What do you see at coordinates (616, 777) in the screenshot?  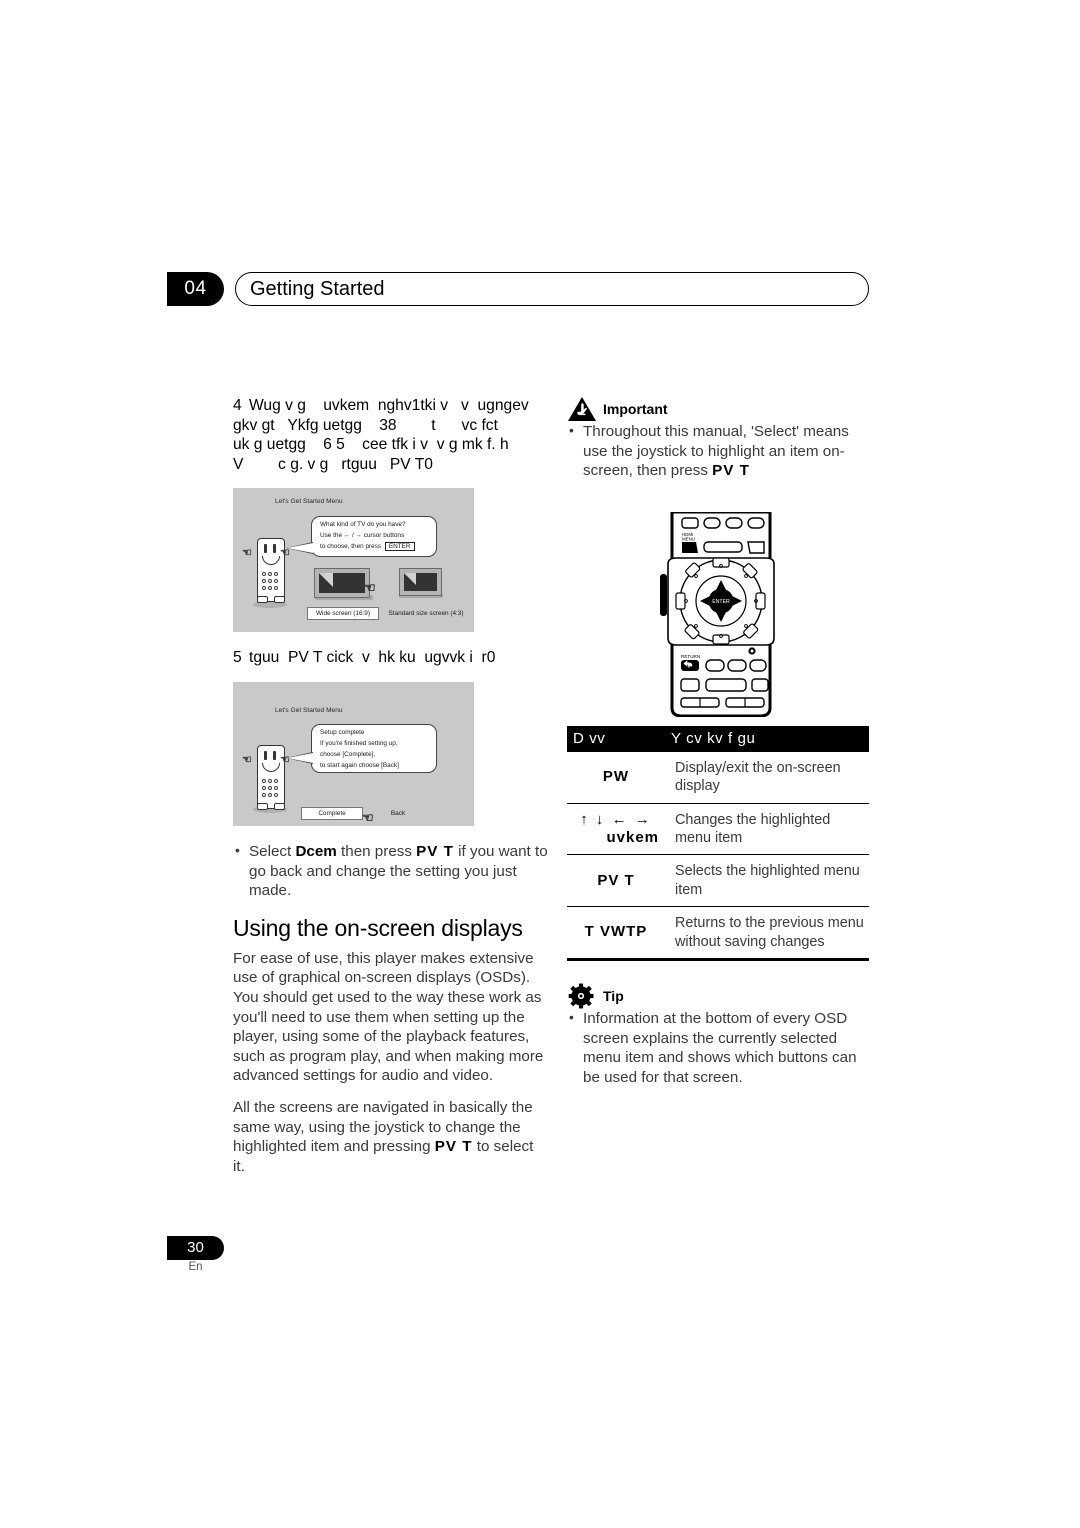 I see `table-cell-key-display: PW` at bounding box center [616, 777].